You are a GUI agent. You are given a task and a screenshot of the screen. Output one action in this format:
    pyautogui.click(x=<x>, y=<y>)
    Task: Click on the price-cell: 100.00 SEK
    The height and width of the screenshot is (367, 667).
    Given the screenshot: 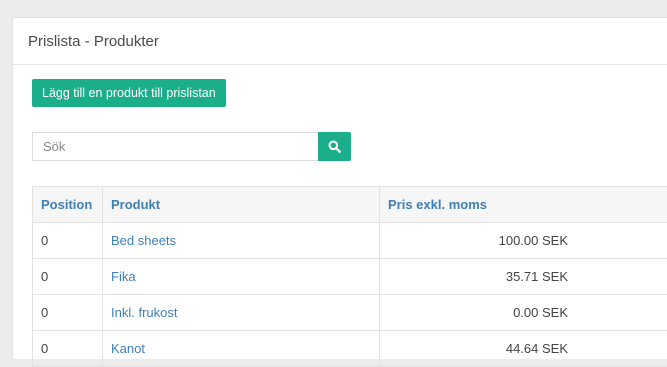 What is the action you would take?
    pyautogui.click(x=523, y=241)
    